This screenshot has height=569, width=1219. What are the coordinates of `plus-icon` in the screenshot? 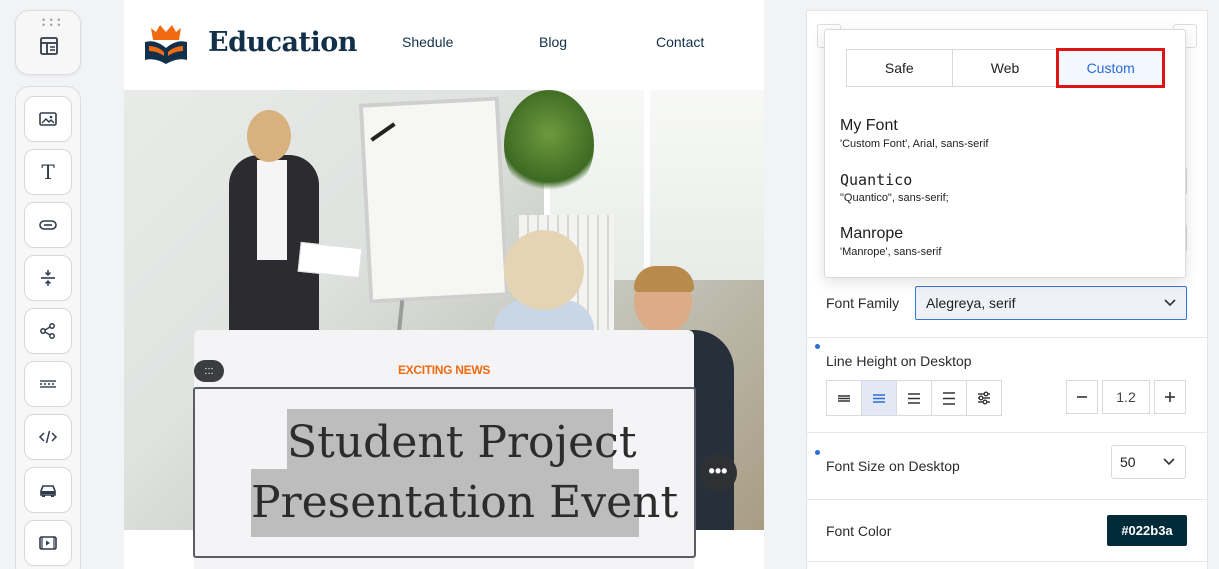 It's located at (1170, 397).